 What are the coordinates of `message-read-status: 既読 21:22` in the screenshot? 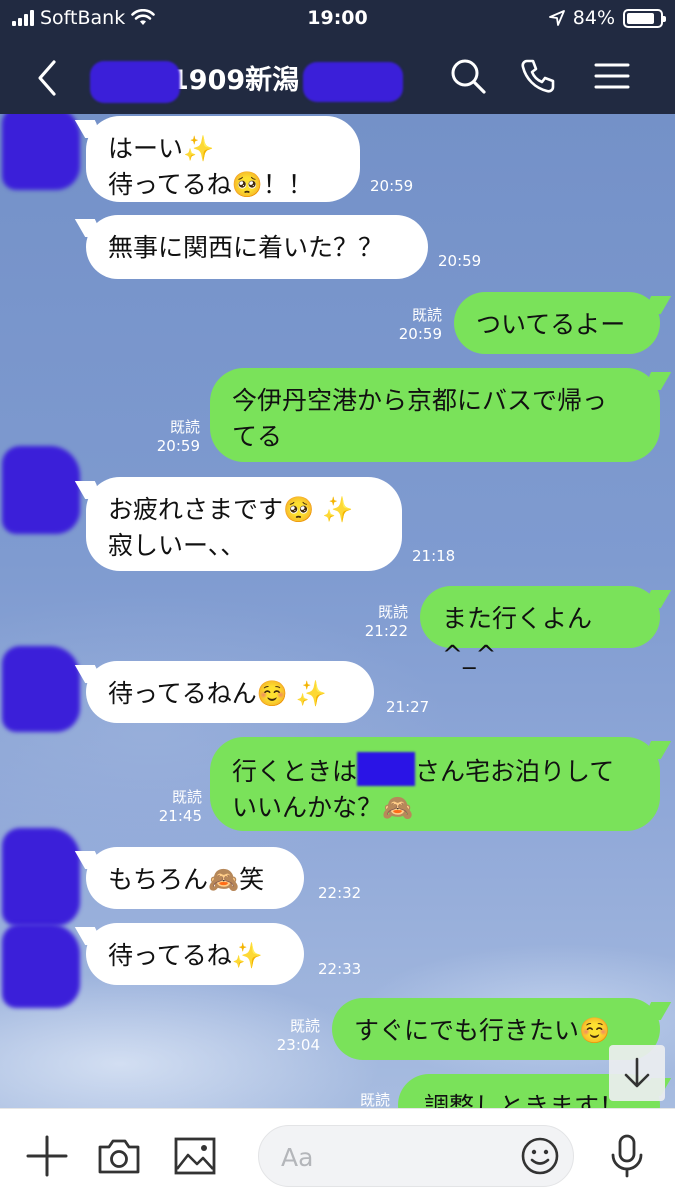 It's located at (382, 622).